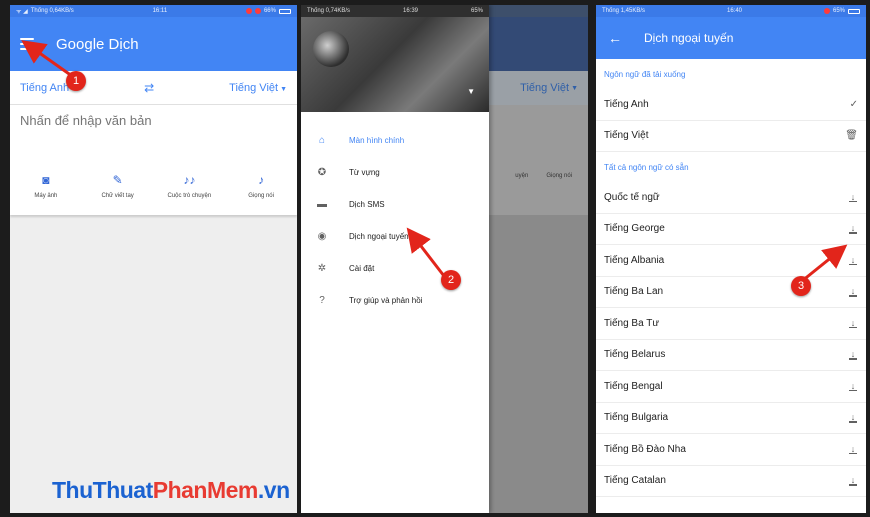 The height and width of the screenshot is (517, 870). Describe the element at coordinates (76, 81) in the screenshot. I see `step-badge-1: 1` at that location.